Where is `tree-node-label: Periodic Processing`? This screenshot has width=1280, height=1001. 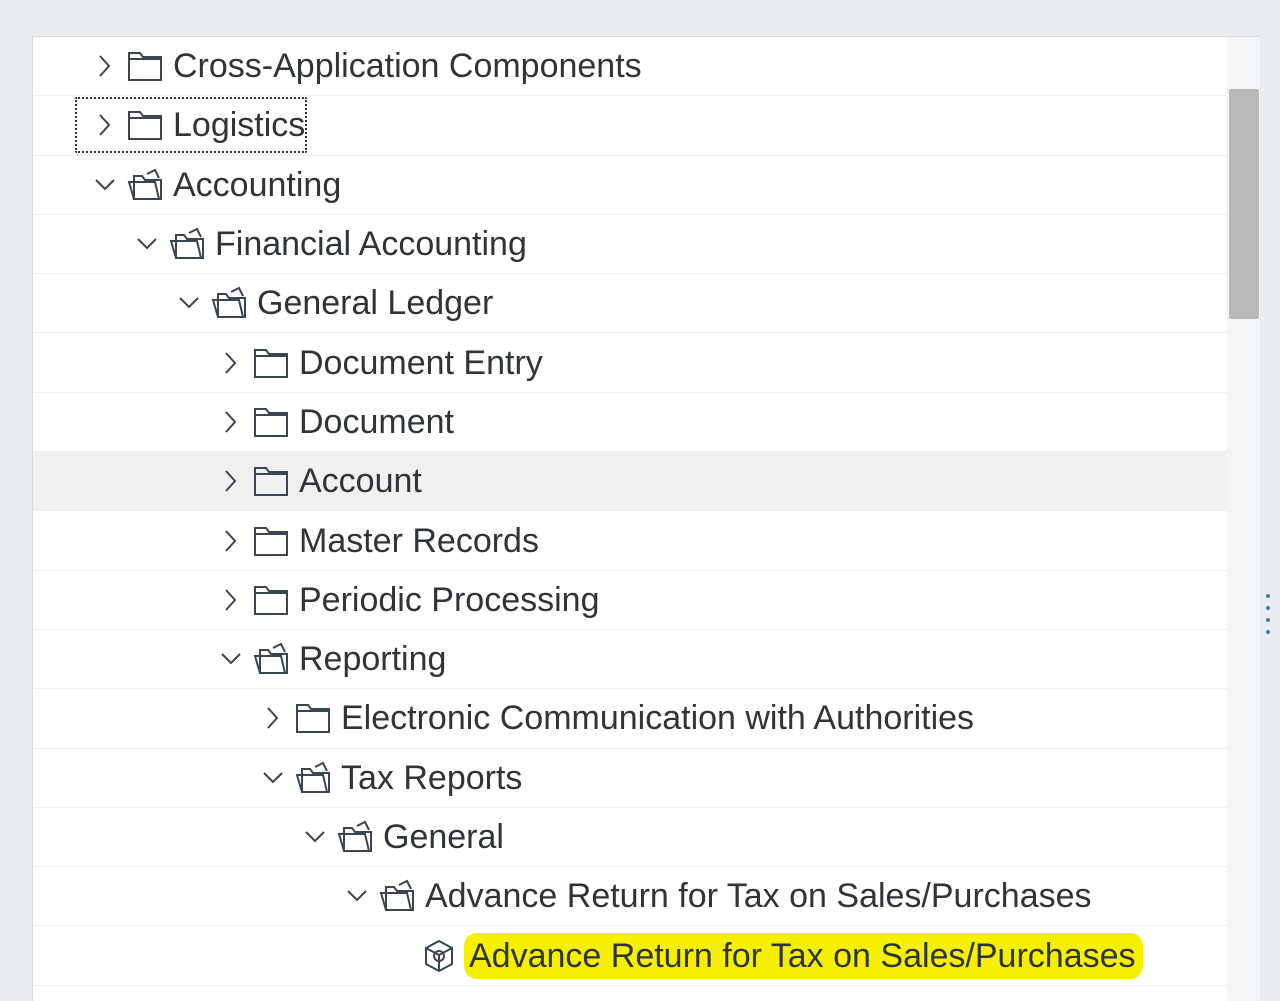
tree-node-label: Periodic Processing is located at coordinates (449, 600).